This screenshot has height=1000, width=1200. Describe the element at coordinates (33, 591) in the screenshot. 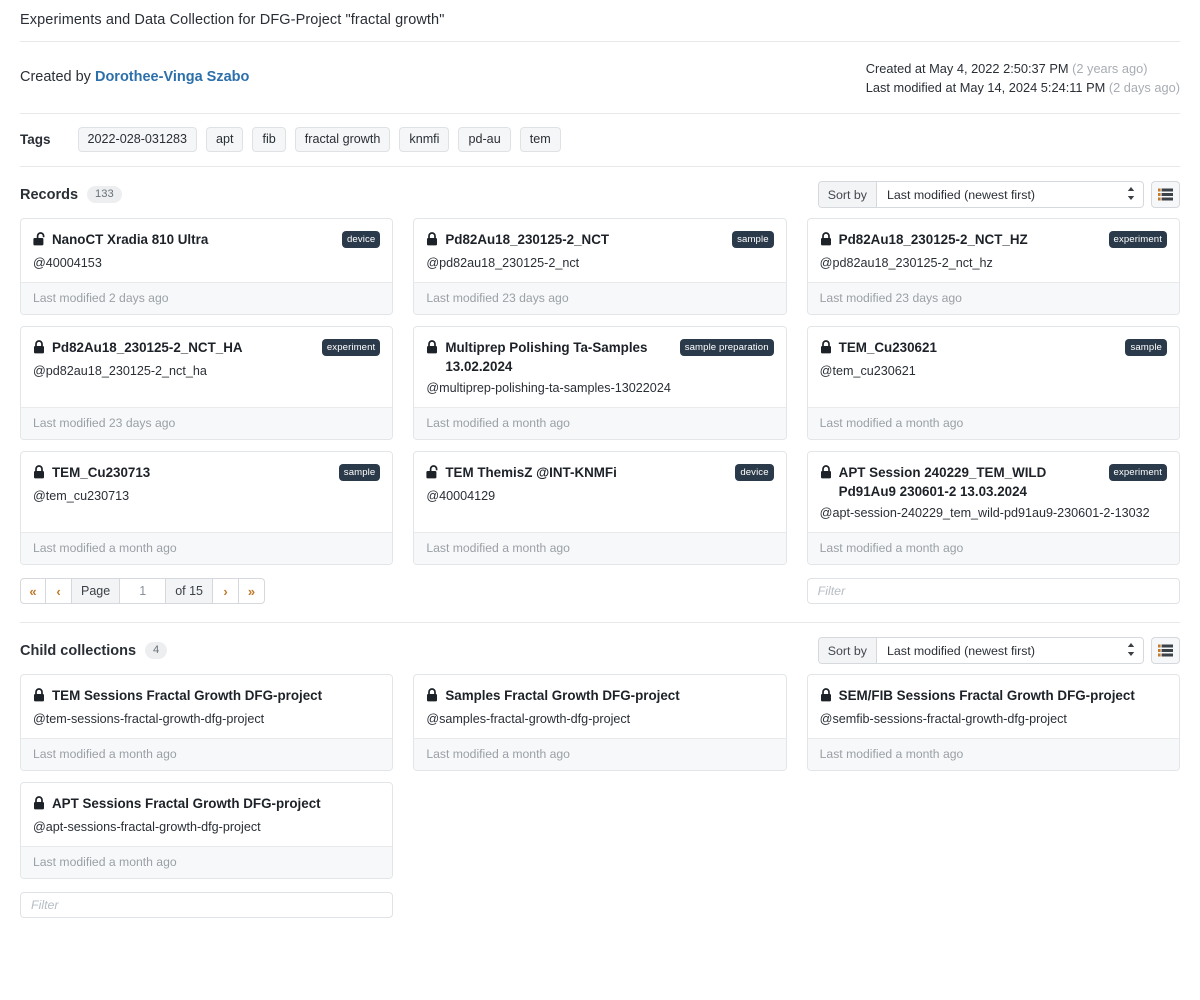

I see `pagination-first-button: «` at that location.